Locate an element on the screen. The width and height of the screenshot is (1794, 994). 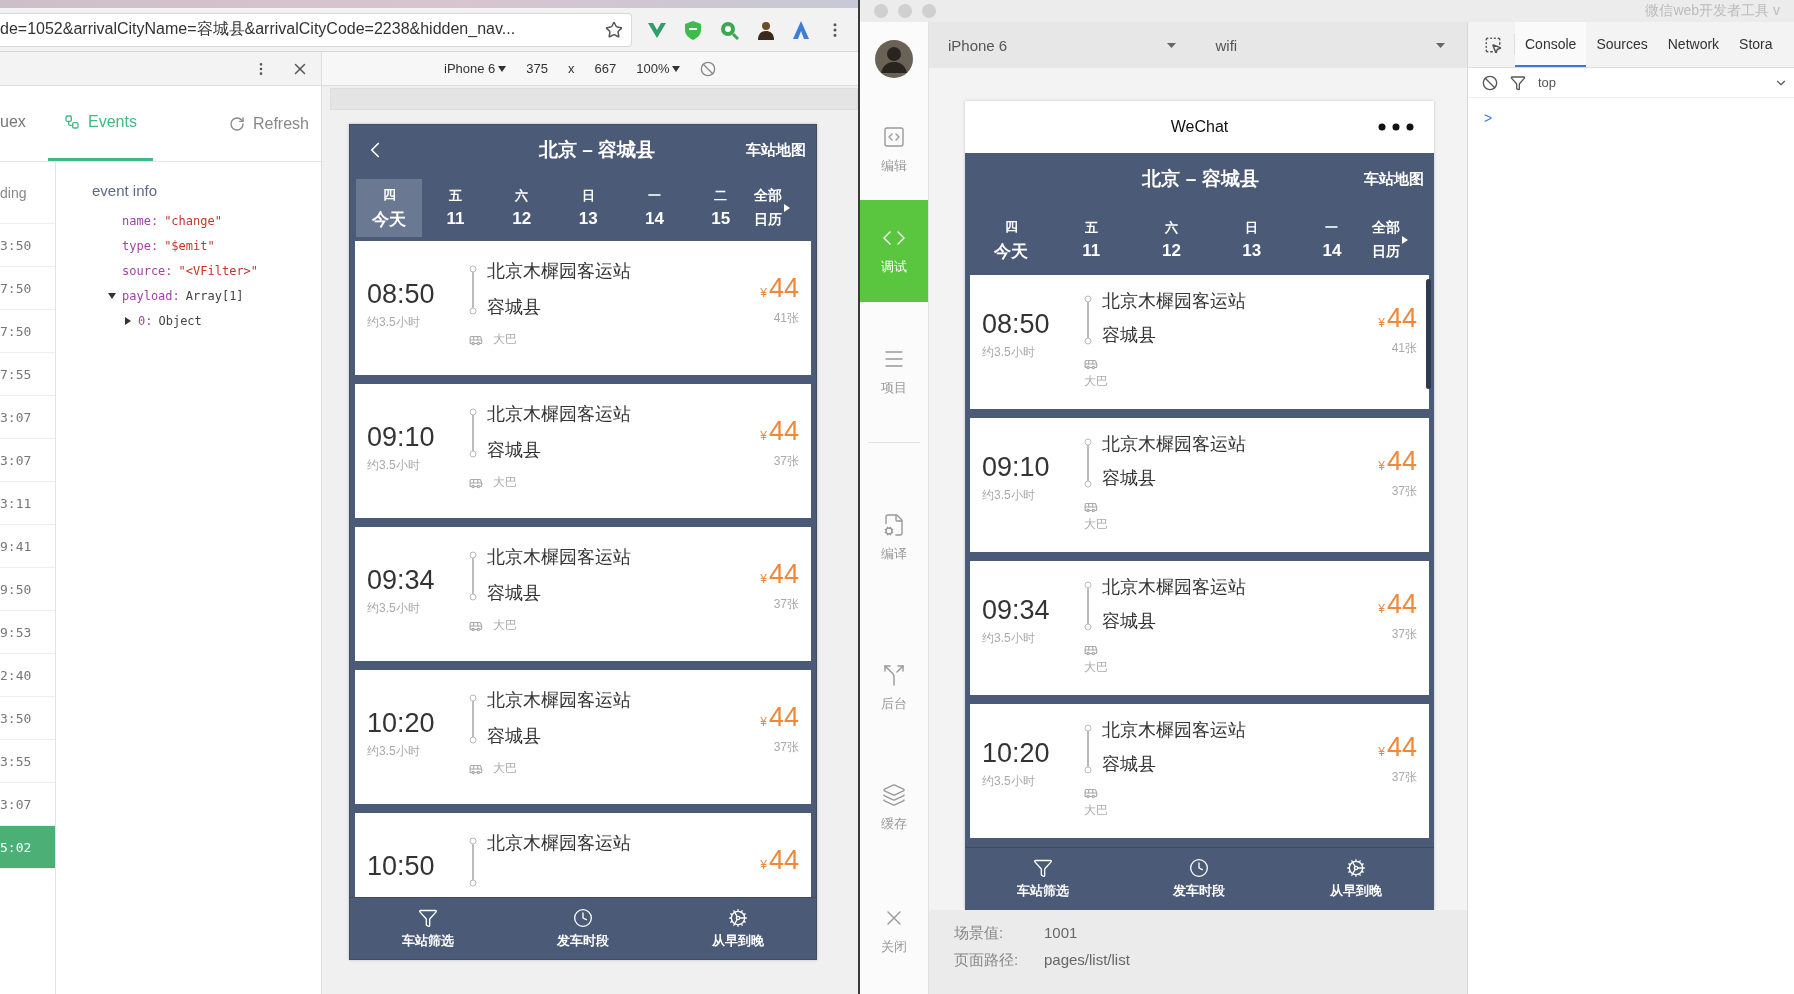
layers-icon is located at coordinates (894, 795).